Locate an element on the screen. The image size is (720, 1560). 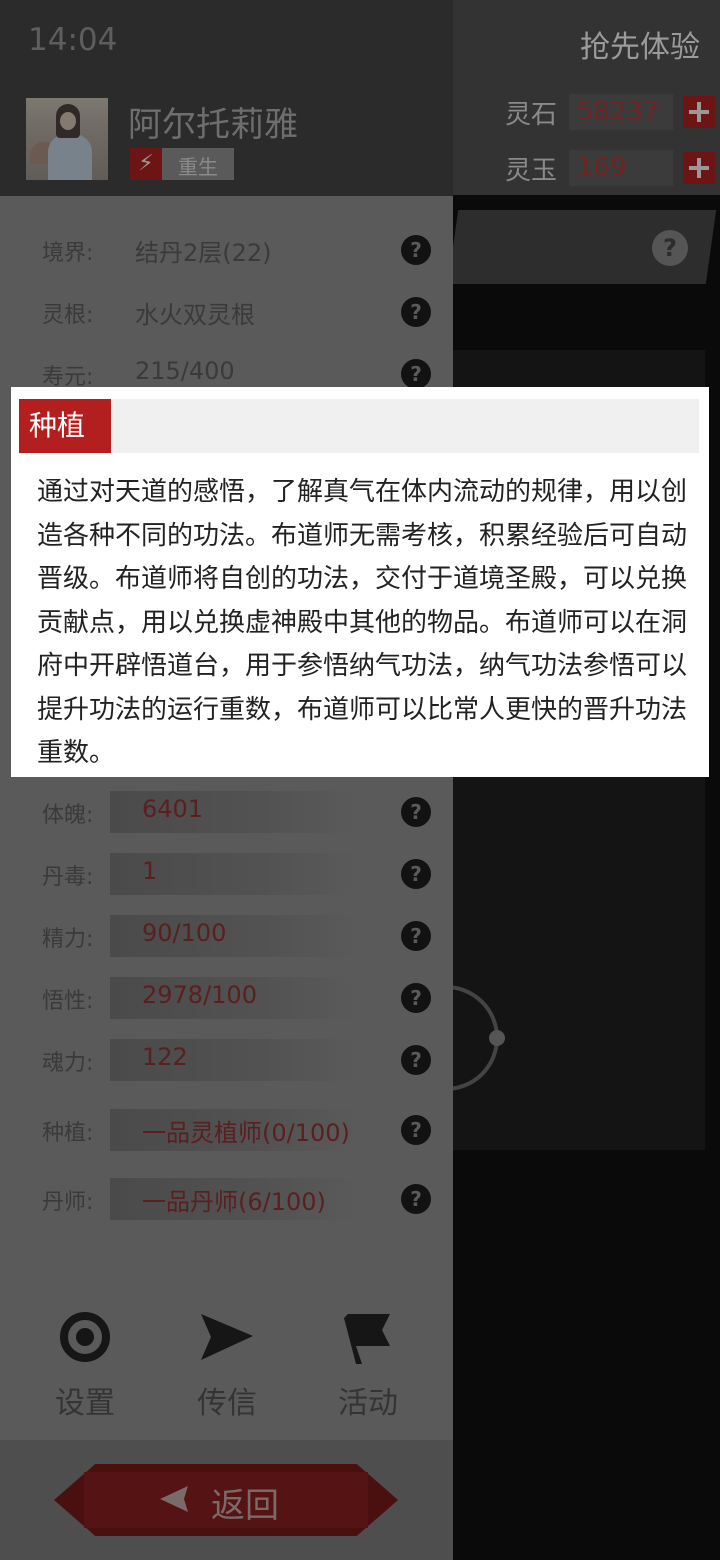
stat-label: 丹毒: is located at coordinates (68, 877).